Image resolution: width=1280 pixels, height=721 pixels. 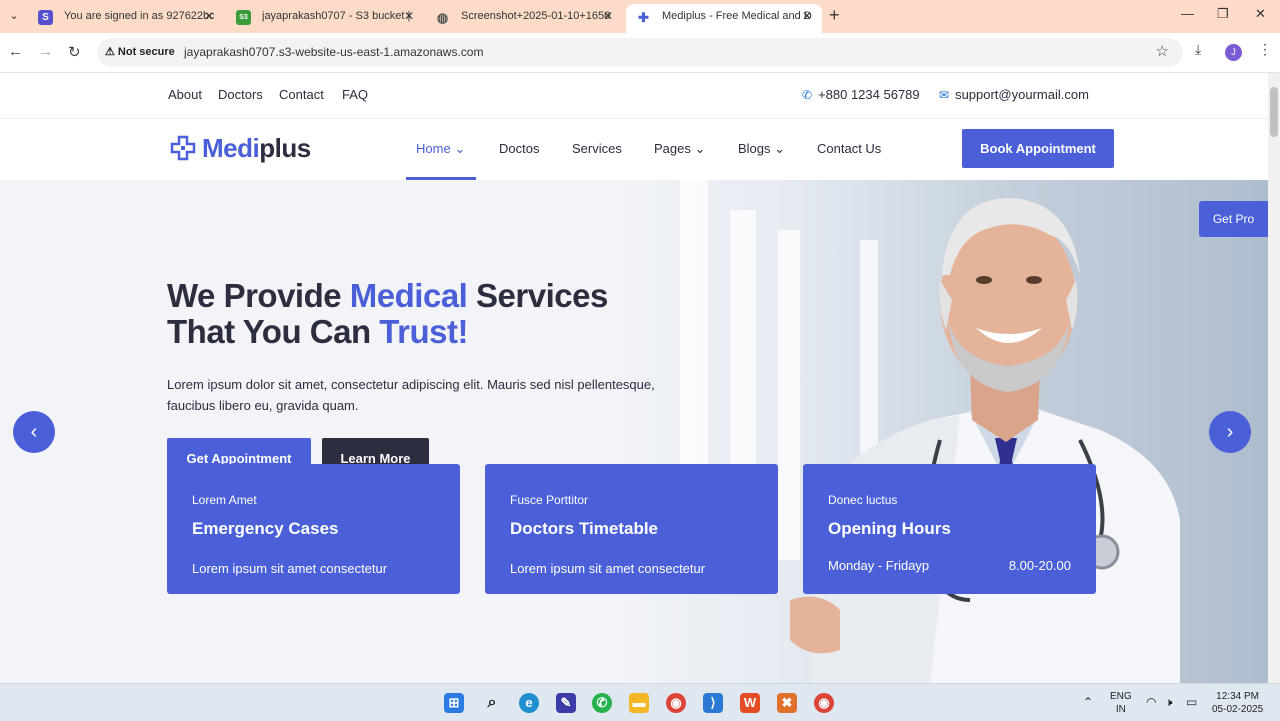 I want to click on tab-favicon-s3-icon: S3, so click(x=243, y=17).